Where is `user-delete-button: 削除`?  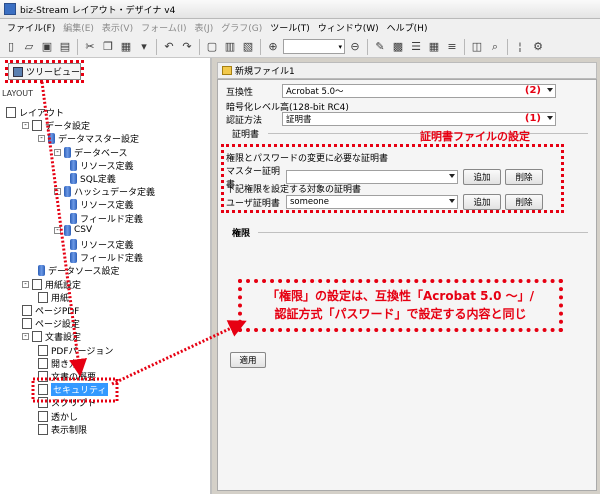
user-delete-button: 削除 is located at coordinates (524, 202).